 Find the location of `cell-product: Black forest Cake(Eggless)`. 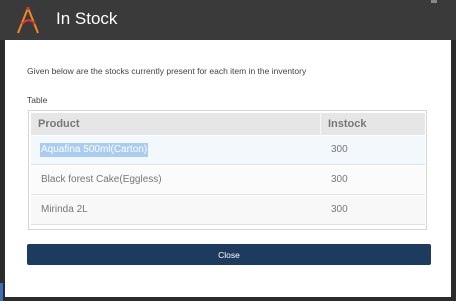

cell-product: Black forest Cake(Eggless) is located at coordinates (101, 179).